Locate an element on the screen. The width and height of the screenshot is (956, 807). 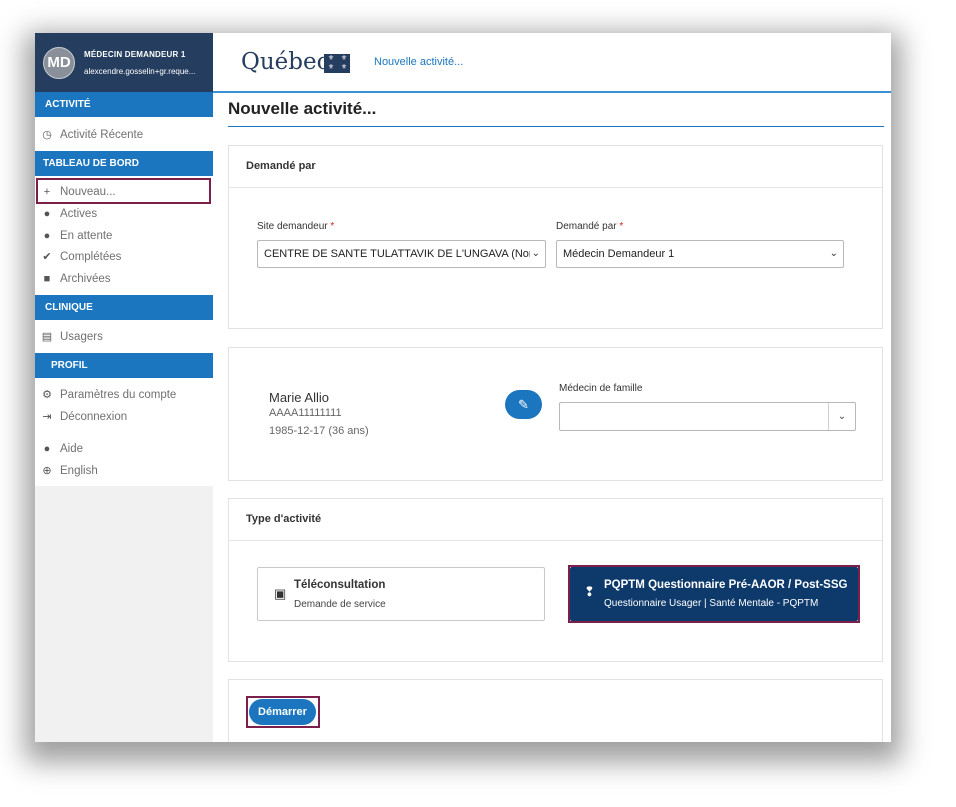
site-label-text: Site demandeur is located at coordinates (292, 226).